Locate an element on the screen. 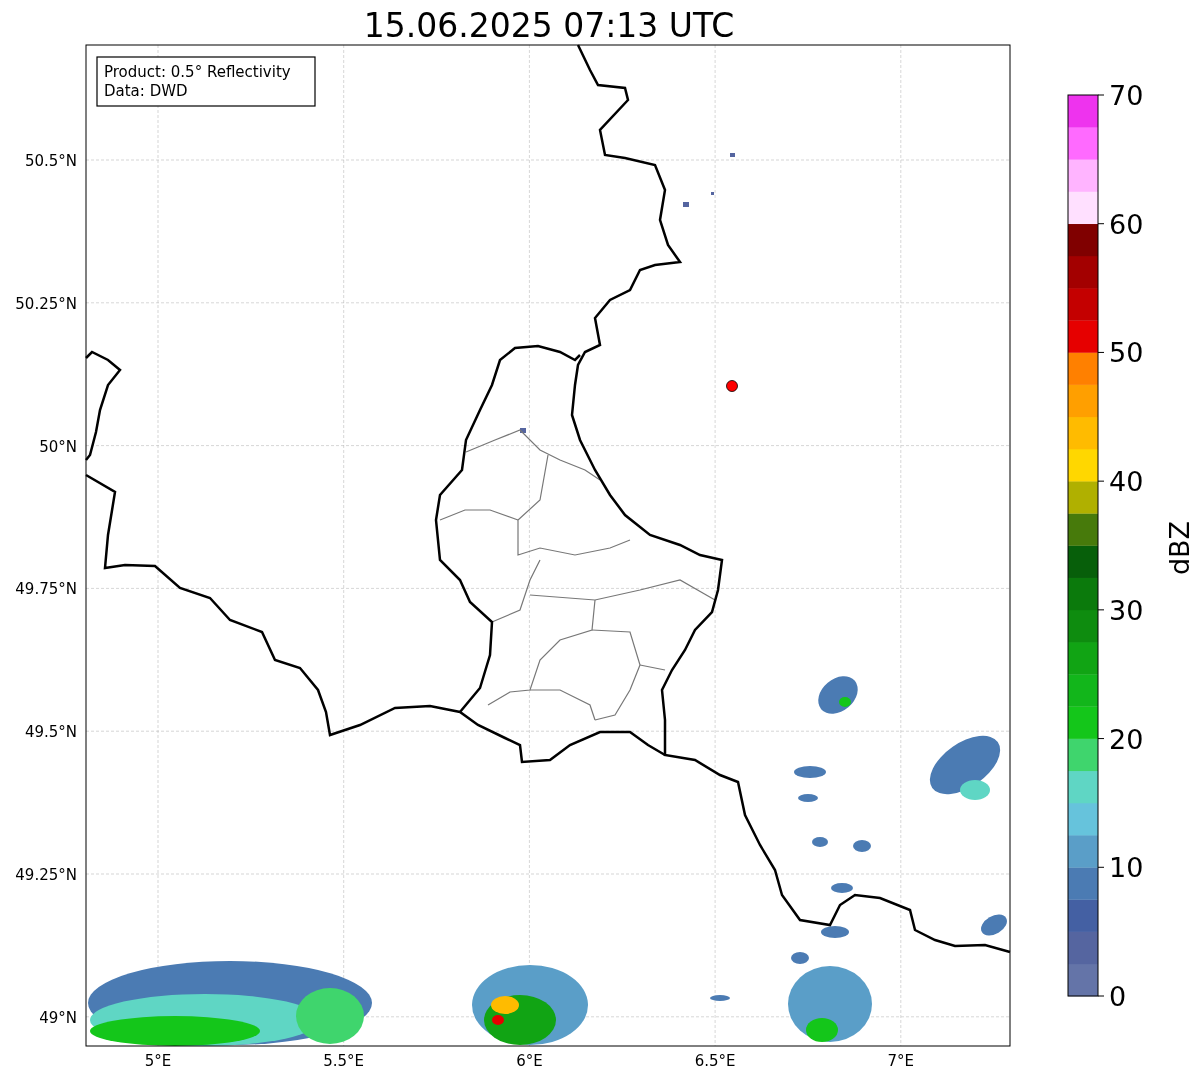  colorbar-tick-label: 50 is located at coordinates (1126, 353).